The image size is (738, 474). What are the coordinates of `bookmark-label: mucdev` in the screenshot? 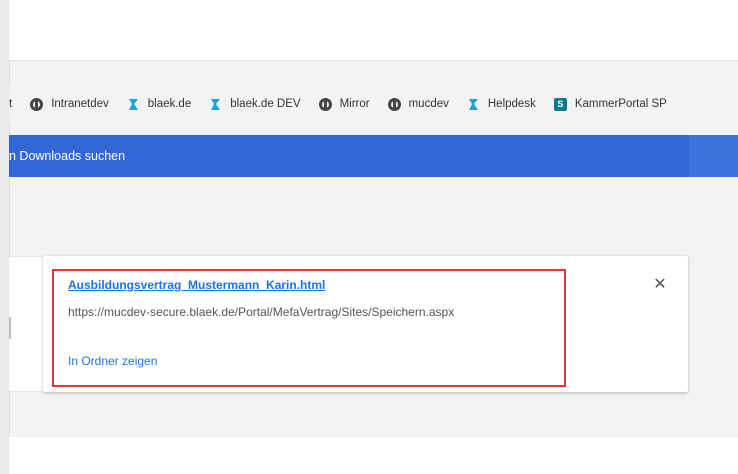 It's located at (428, 104).